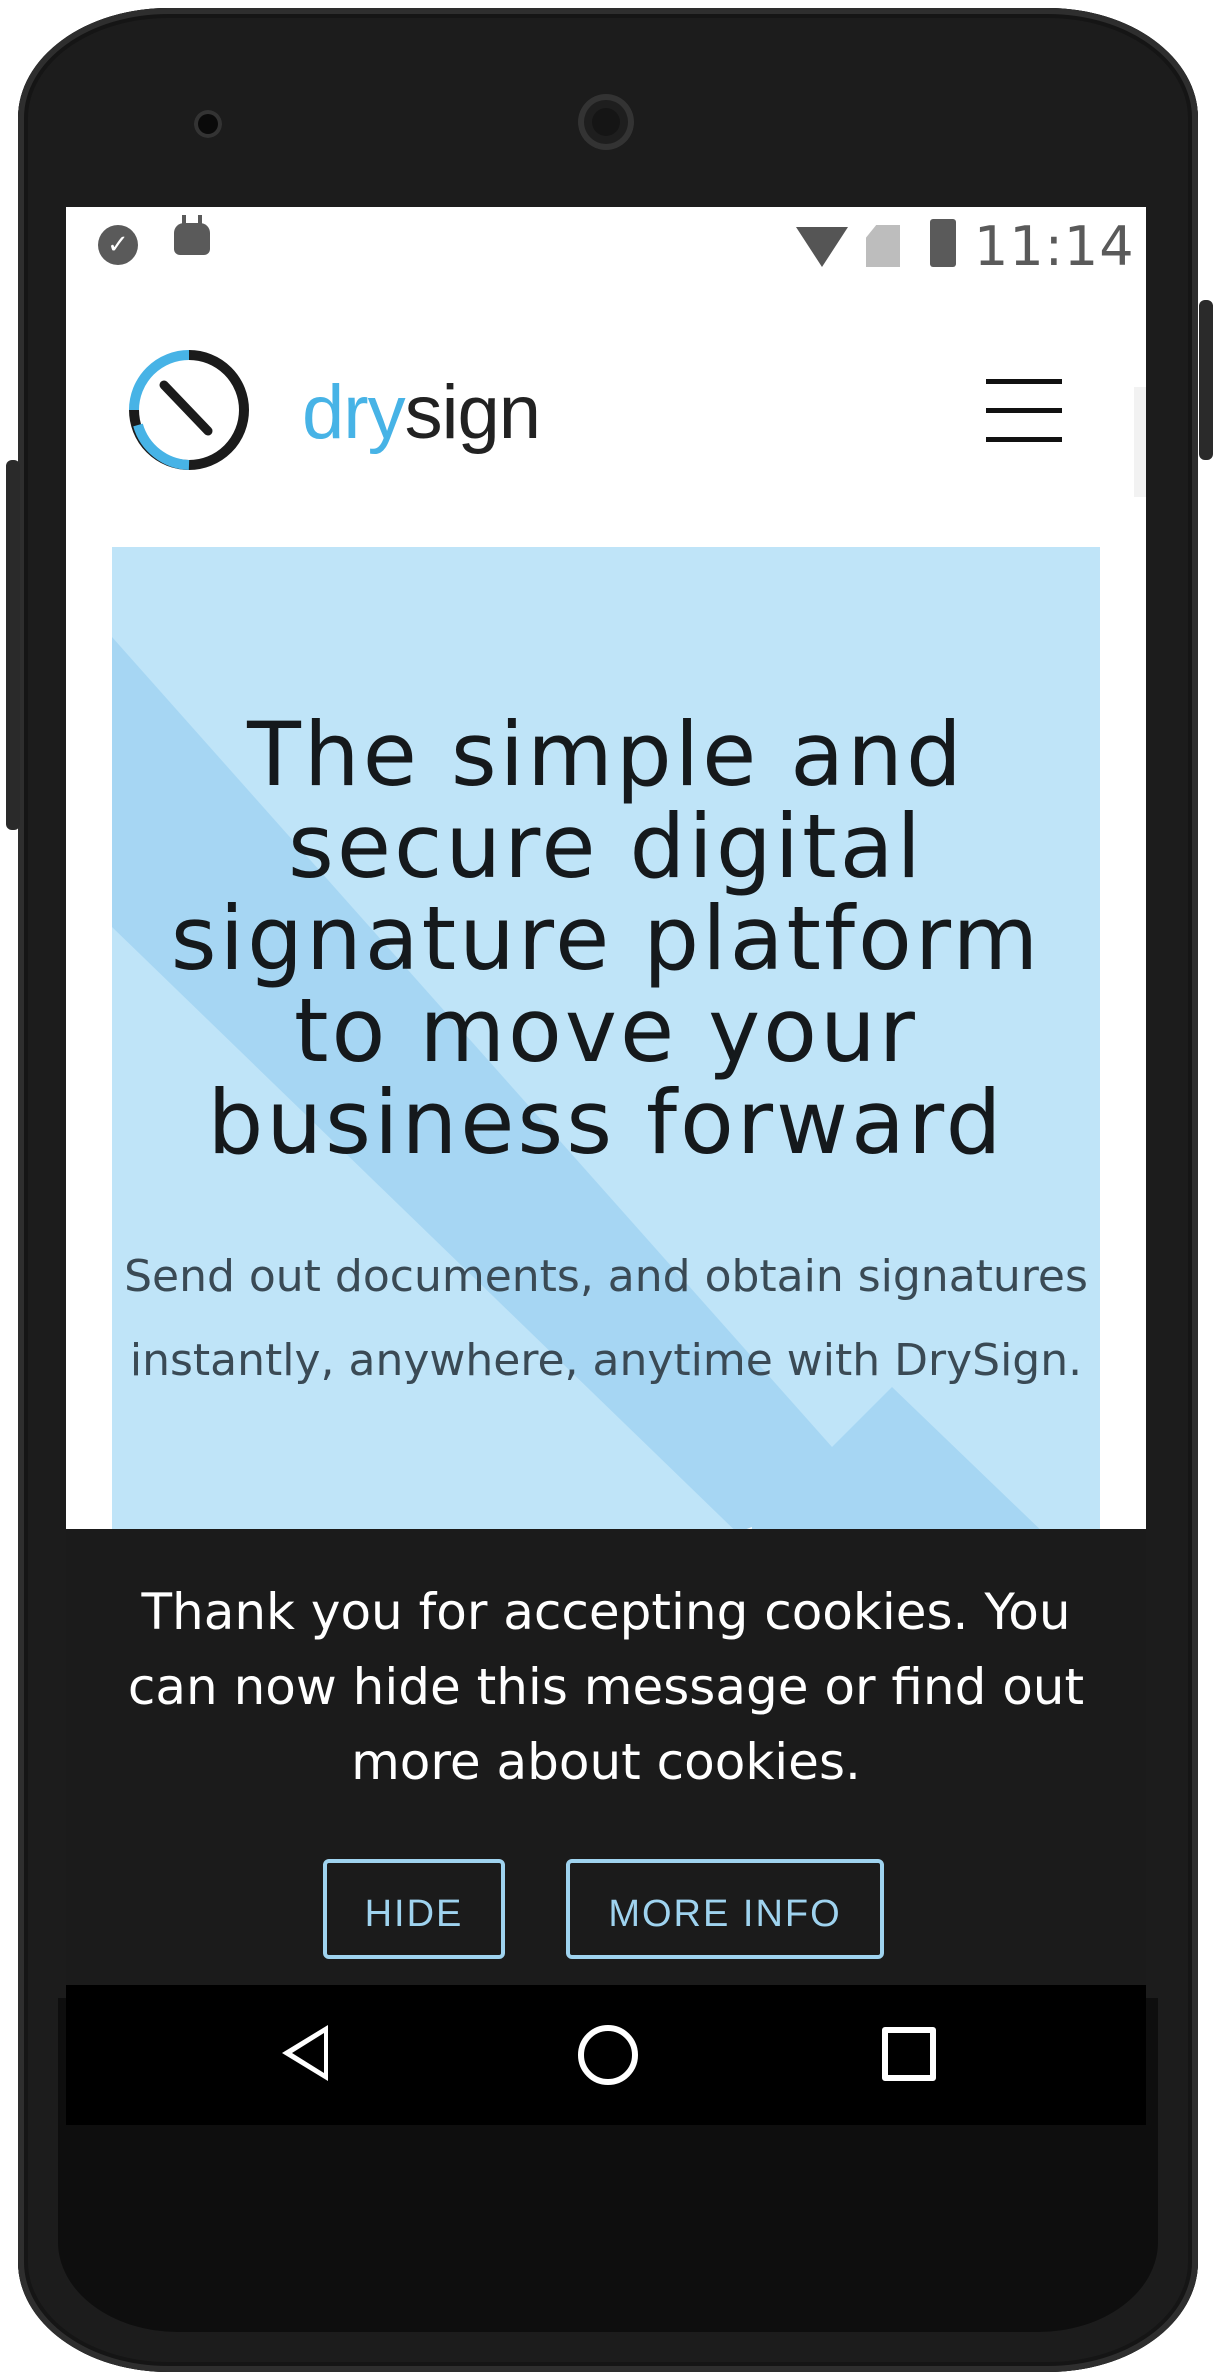 This screenshot has height=2380, width=1215. What do you see at coordinates (192, 235) in the screenshot?
I see `android-icon` at bounding box center [192, 235].